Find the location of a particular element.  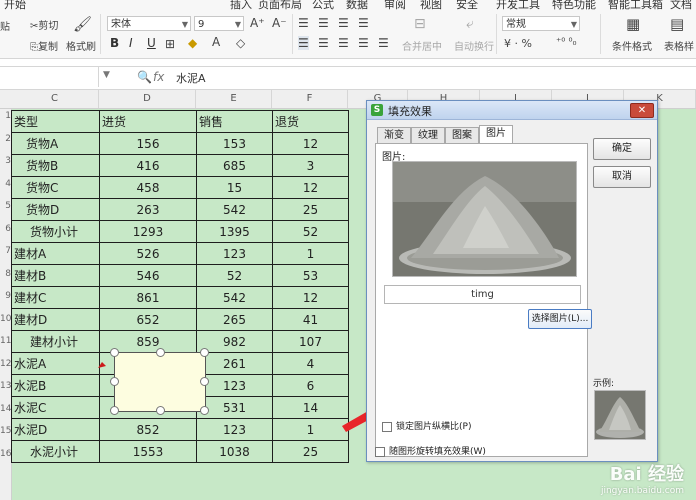

sample-preview is located at coordinates (620, 415).